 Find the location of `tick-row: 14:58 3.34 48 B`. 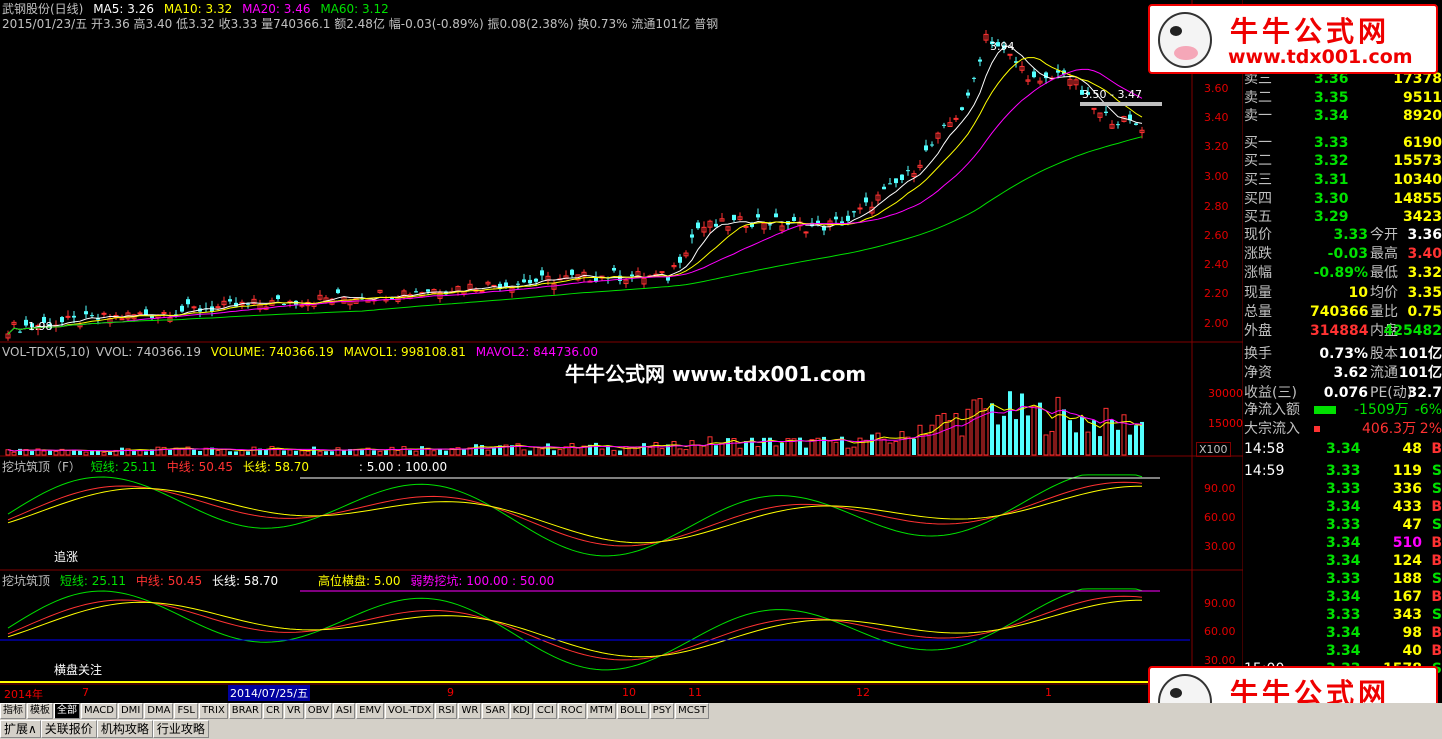

tick-row: 14:58 3.34 48 B is located at coordinates (1343, 449).